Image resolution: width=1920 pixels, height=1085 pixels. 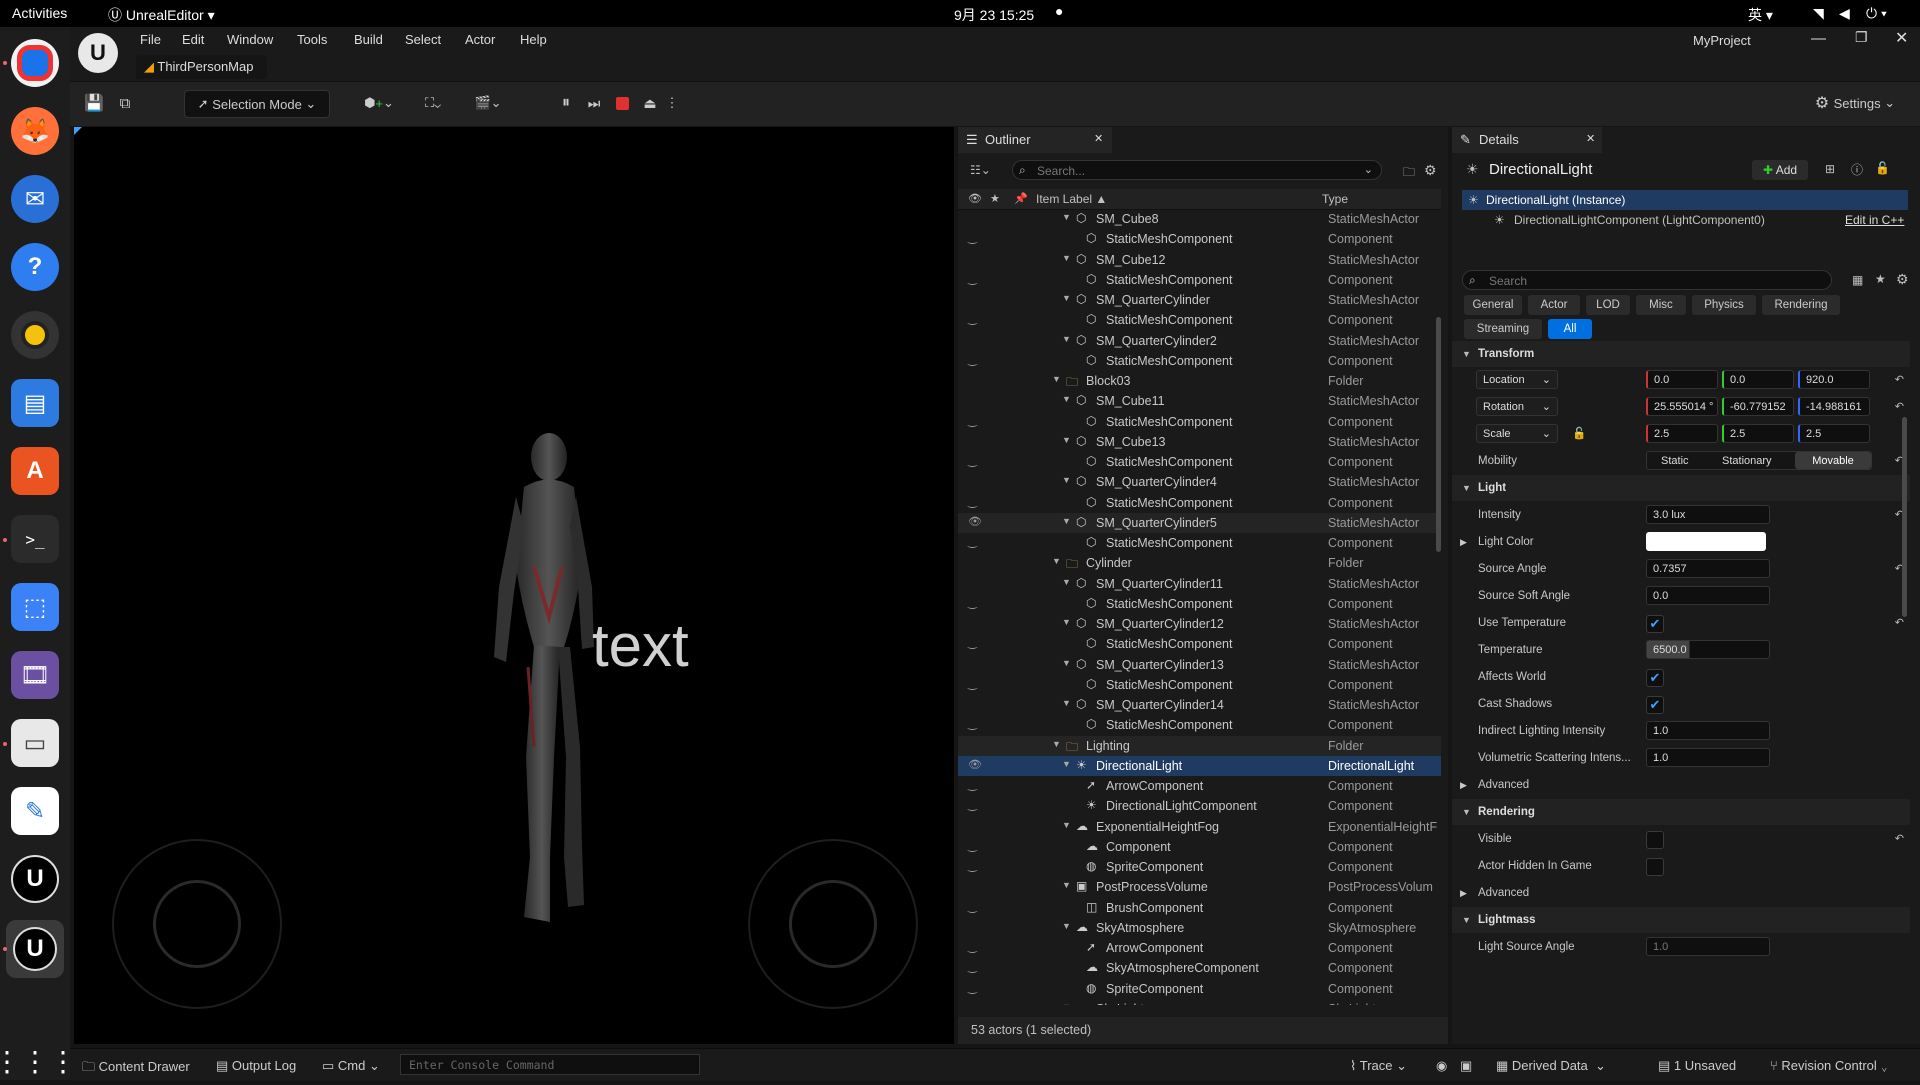 I want to click on component-instance-row: ☀ DirectionalLight (Instance), so click(x=1685, y=200).